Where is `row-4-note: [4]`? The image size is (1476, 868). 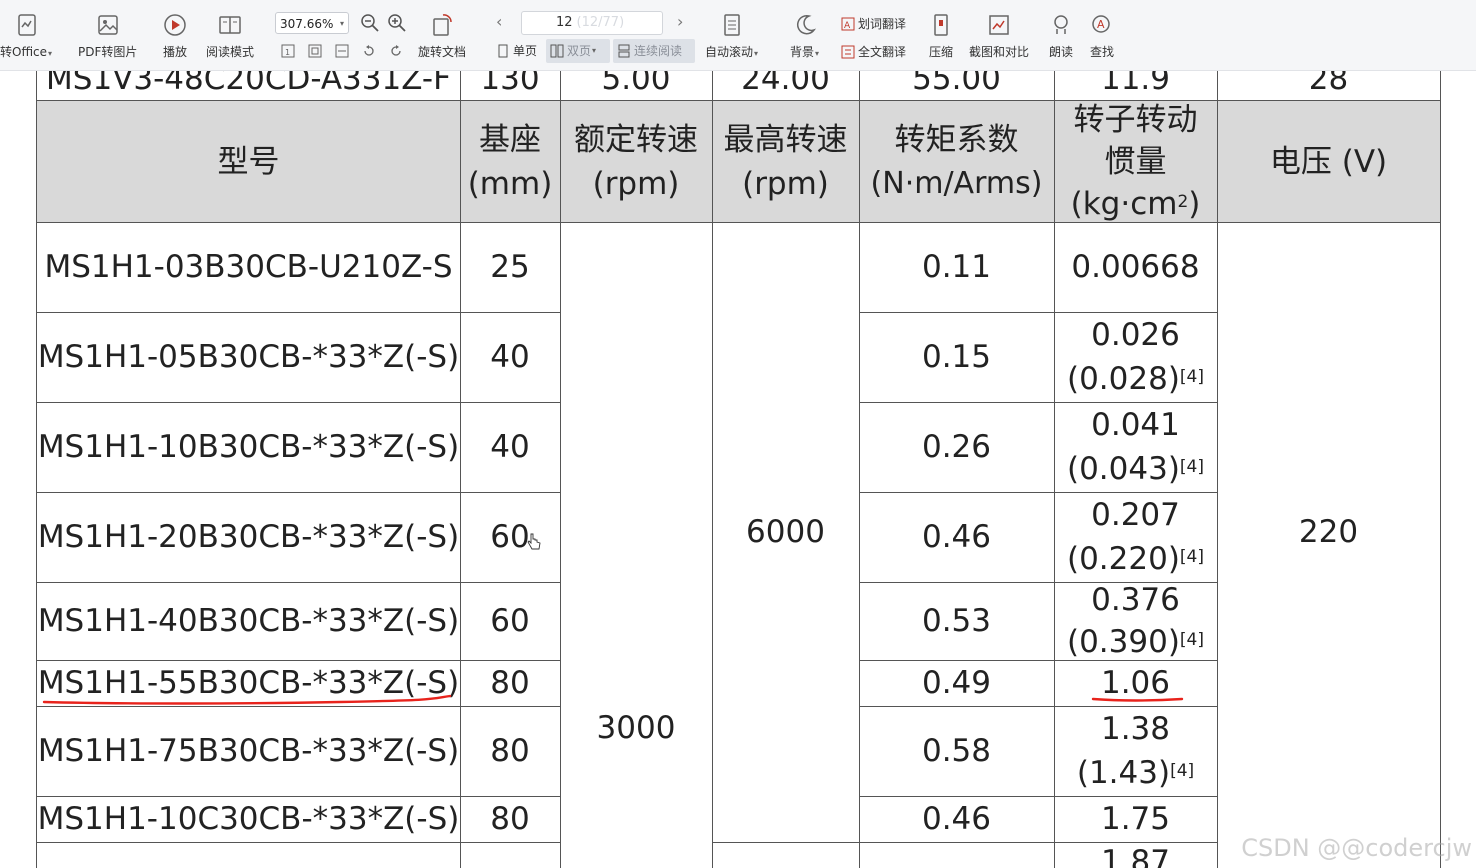 row-4-note: [4] is located at coordinates (1192, 640).